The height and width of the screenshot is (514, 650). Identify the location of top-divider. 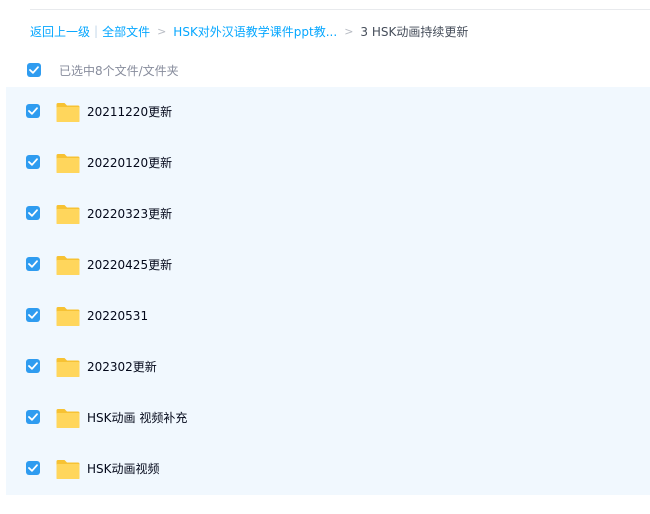
(340, 9).